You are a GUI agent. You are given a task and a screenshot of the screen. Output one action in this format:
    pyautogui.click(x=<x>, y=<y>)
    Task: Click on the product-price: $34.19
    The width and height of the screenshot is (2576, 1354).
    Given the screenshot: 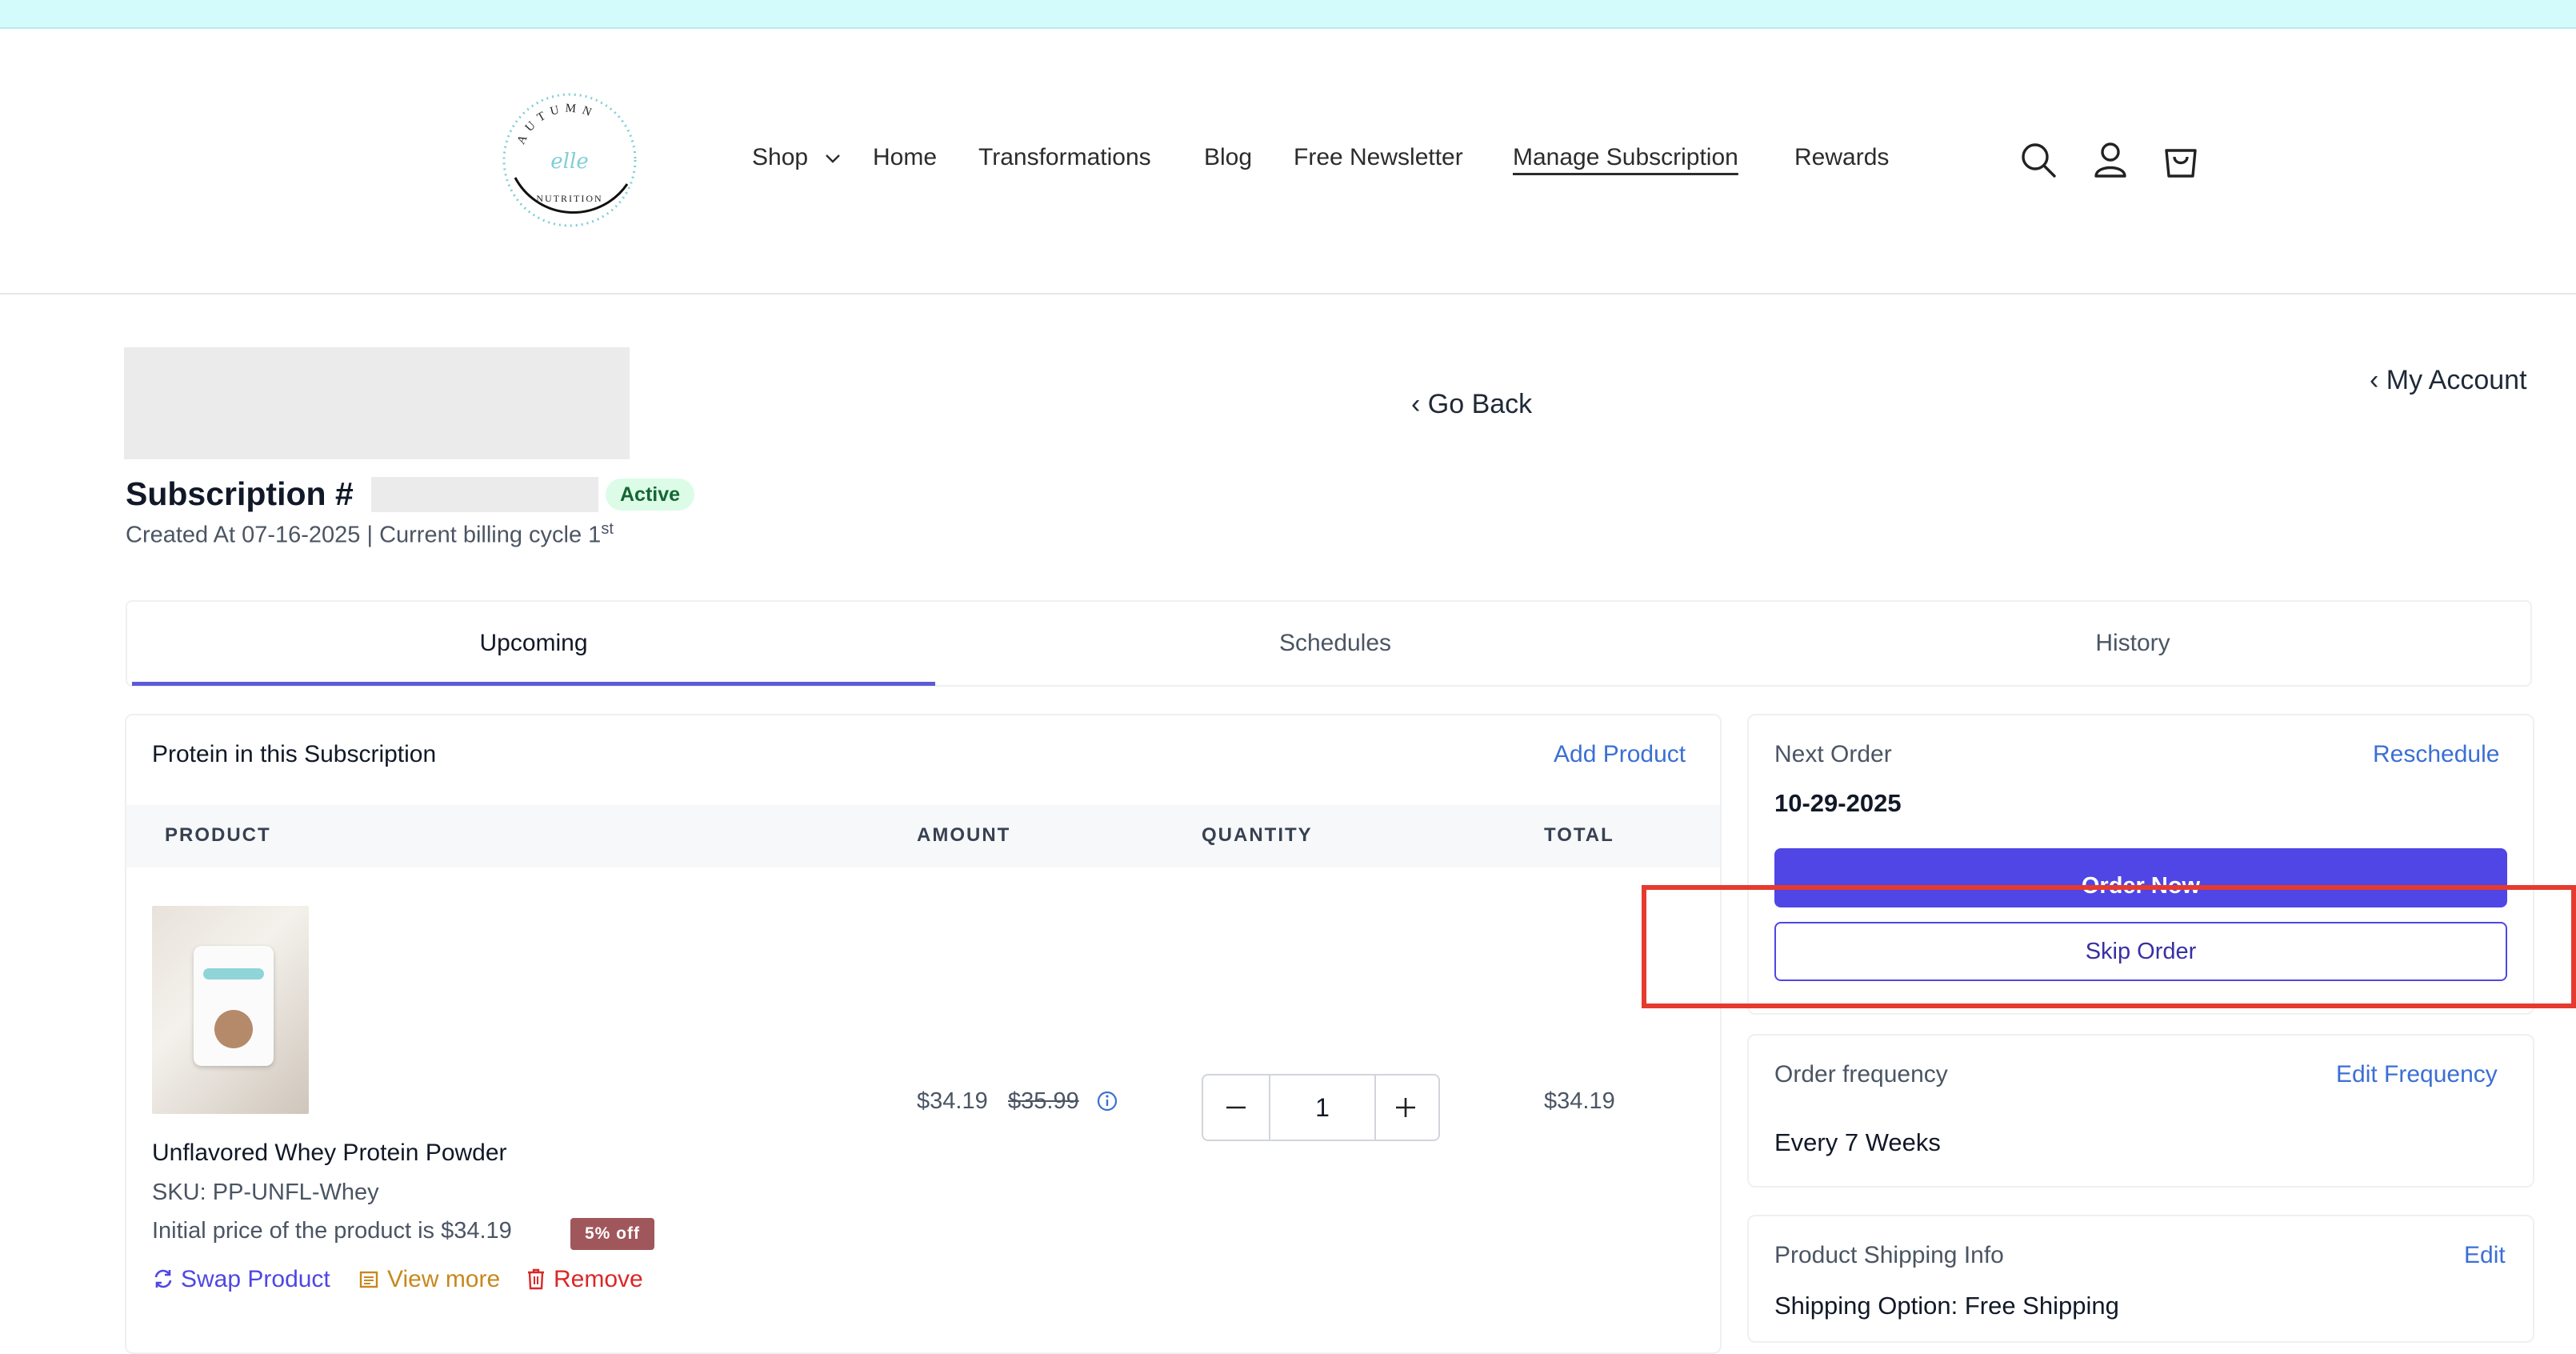 What is the action you would take?
    pyautogui.click(x=952, y=1101)
    